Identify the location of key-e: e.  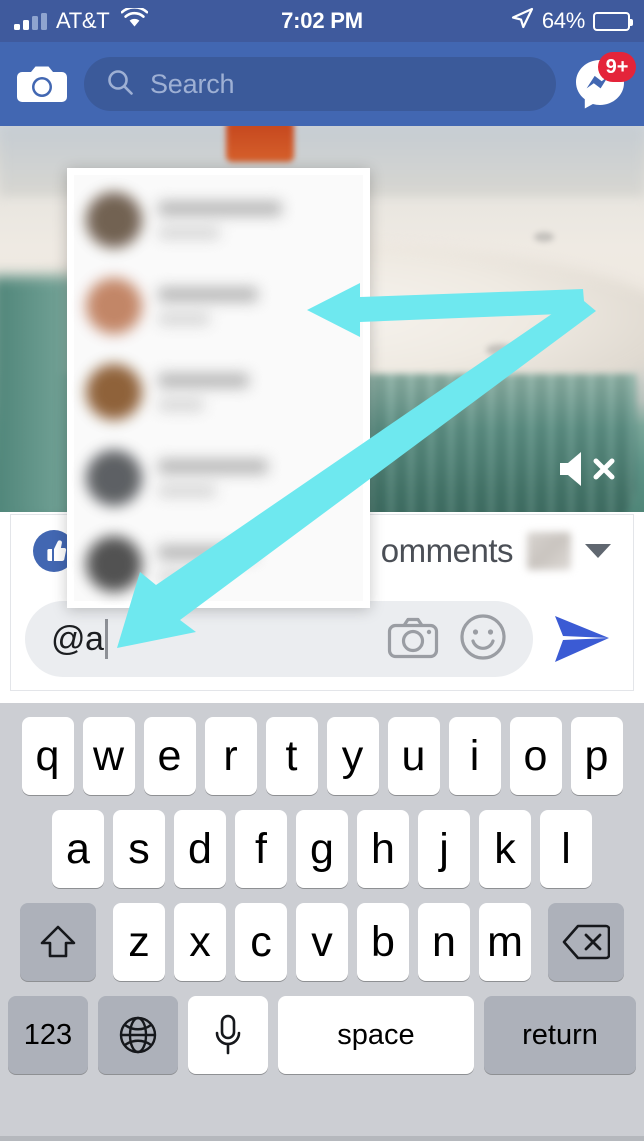
(169, 756).